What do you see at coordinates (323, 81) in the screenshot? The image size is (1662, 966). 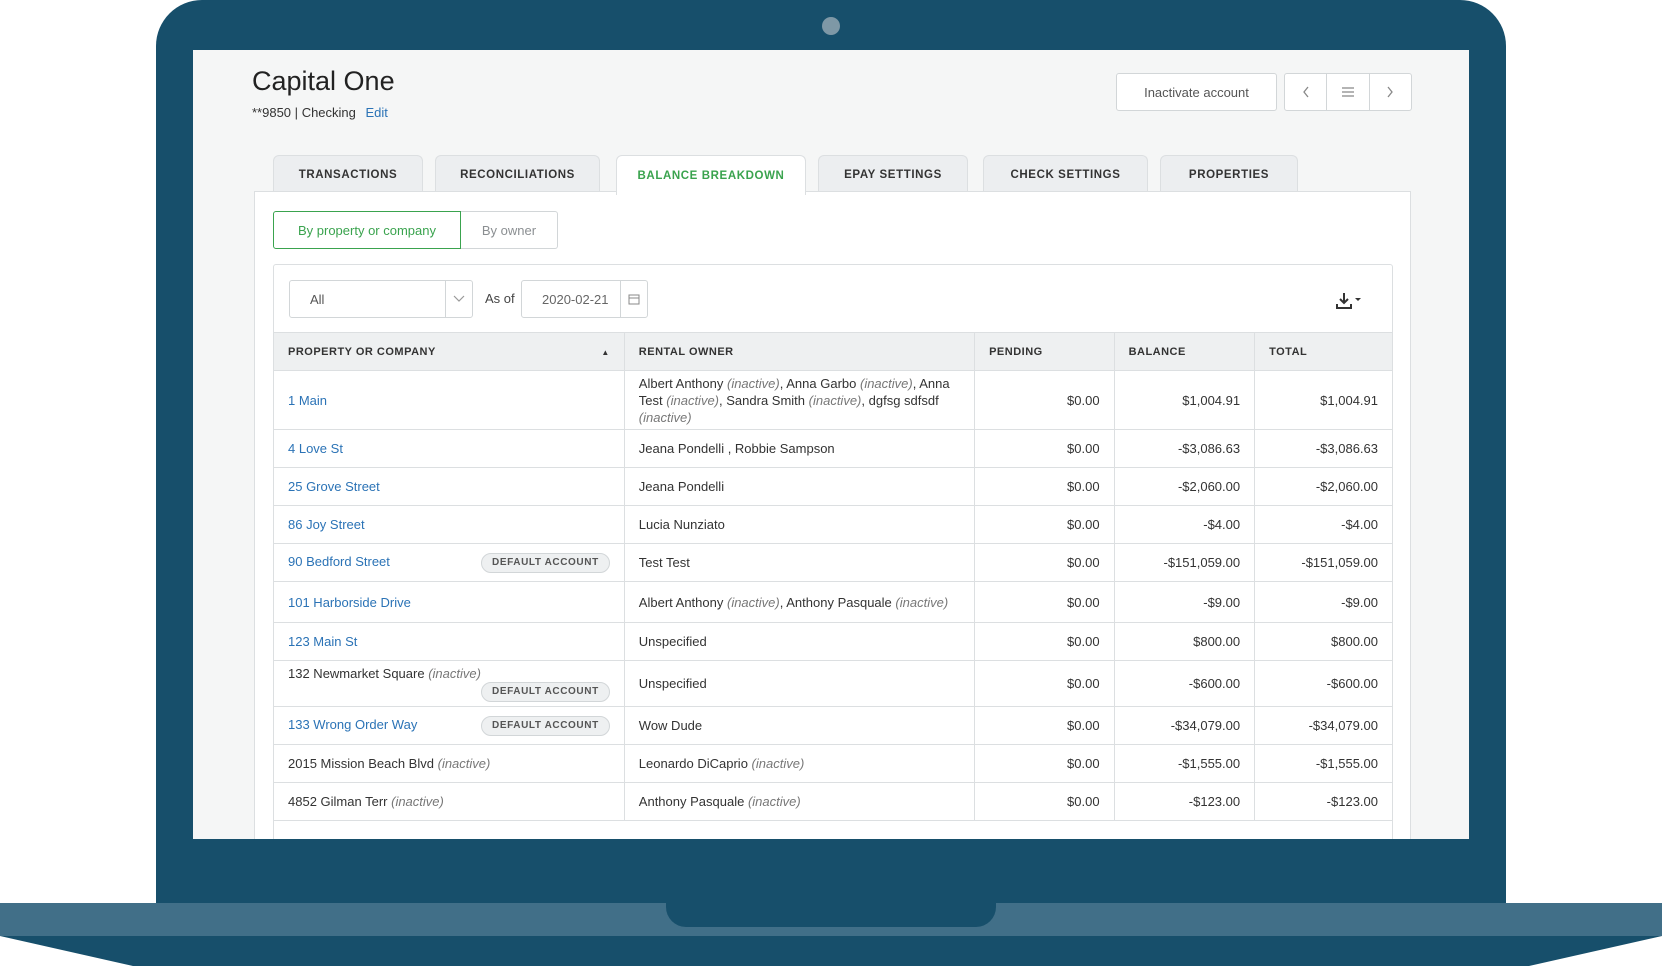 I see `account-title: Capital One` at bounding box center [323, 81].